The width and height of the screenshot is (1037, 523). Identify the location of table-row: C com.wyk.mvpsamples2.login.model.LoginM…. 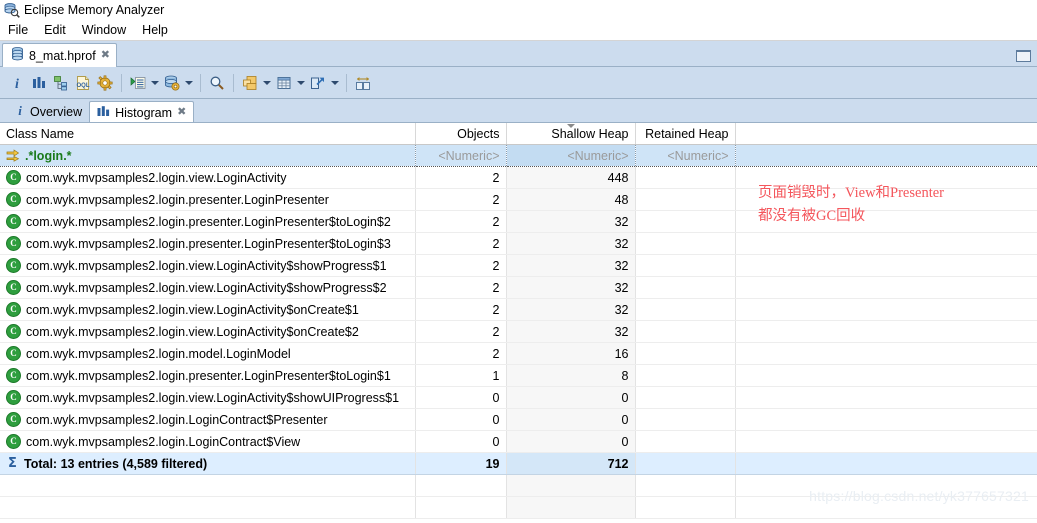
(518, 353).